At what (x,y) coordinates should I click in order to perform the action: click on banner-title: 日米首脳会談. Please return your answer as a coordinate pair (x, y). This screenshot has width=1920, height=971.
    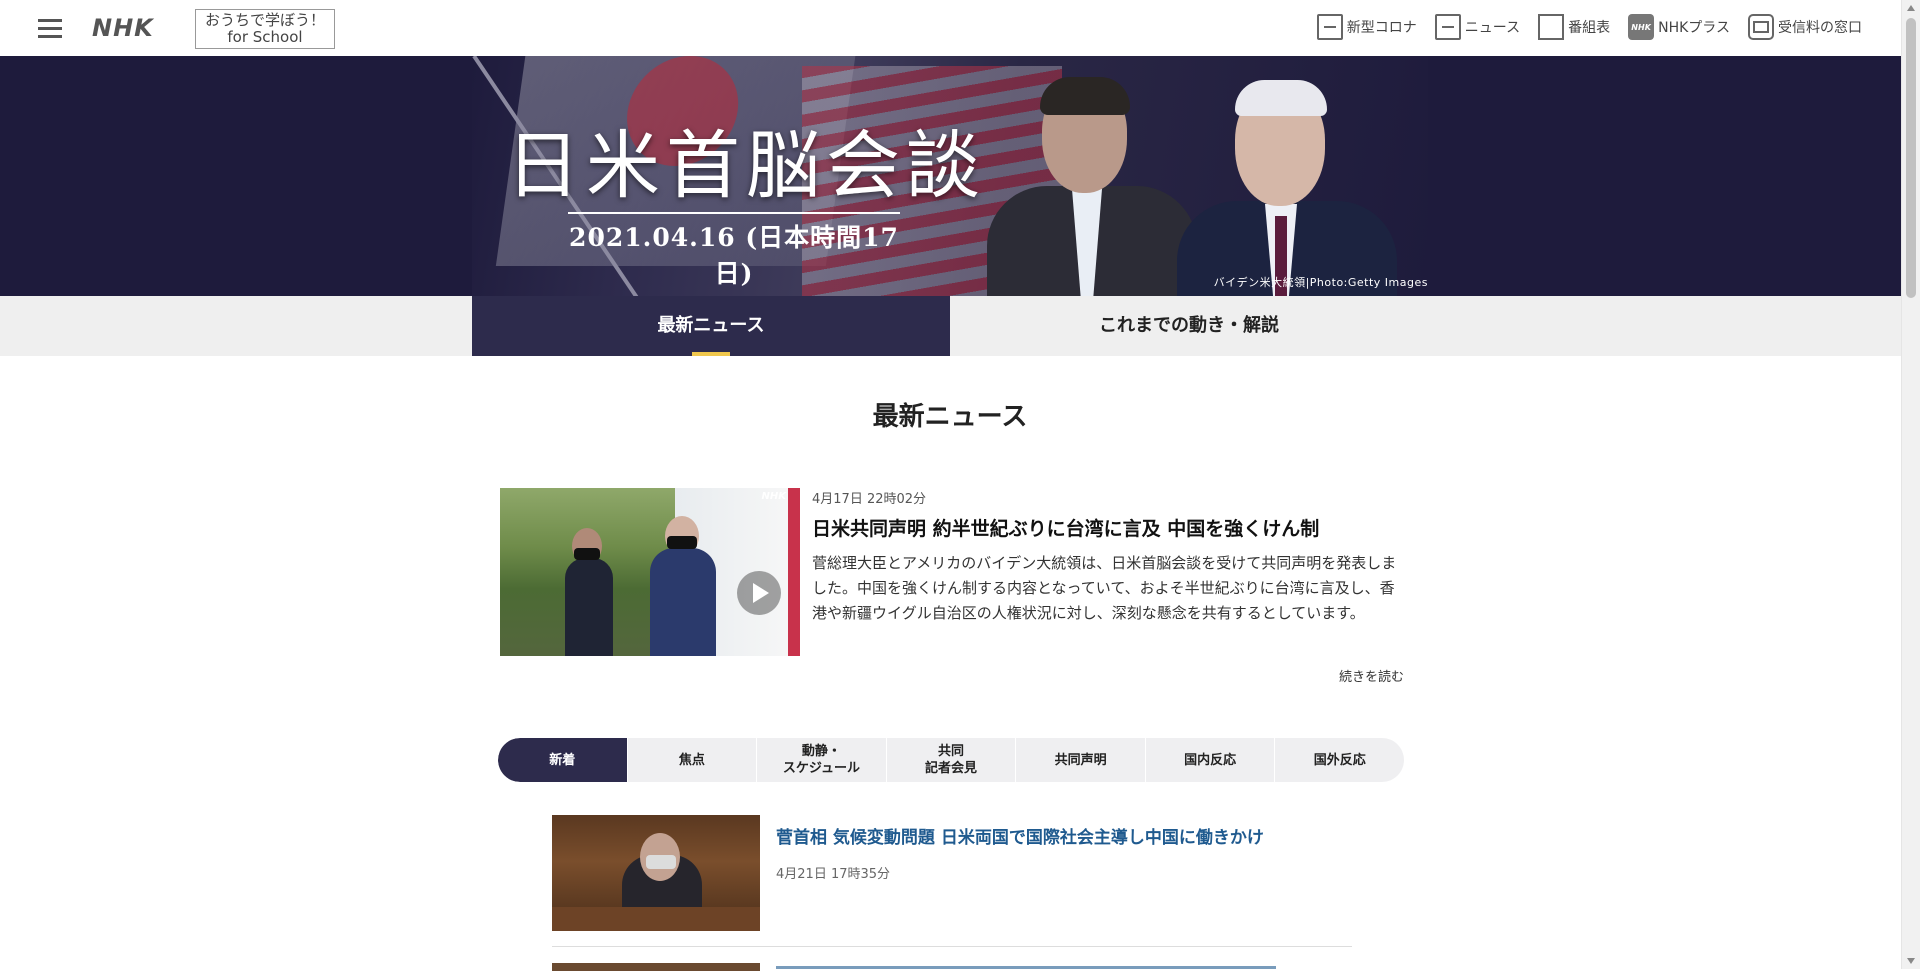
    Looking at the image, I should click on (746, 166).